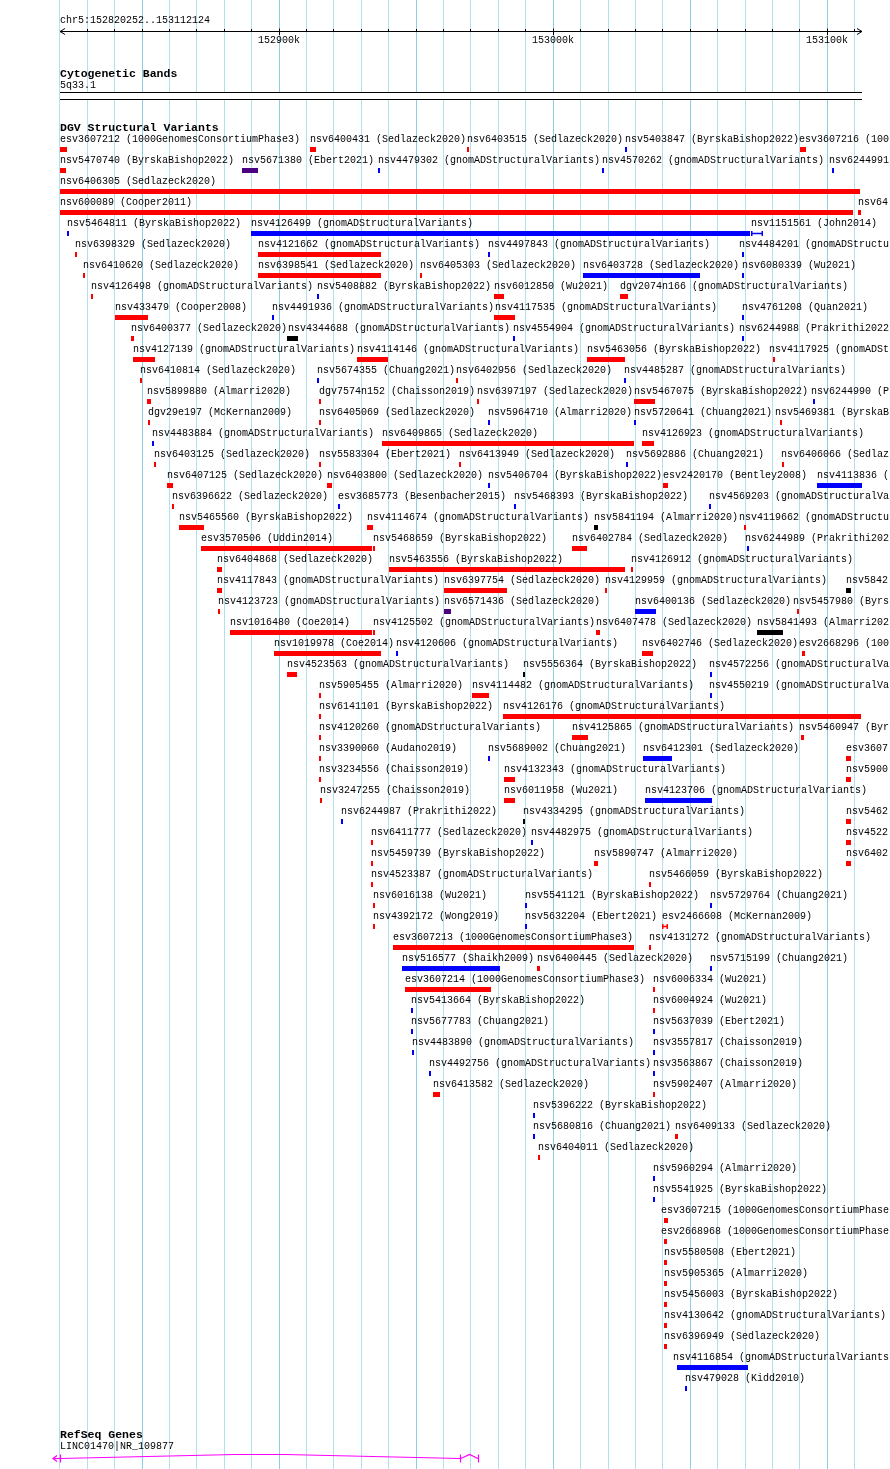  I want to click on variant-label: nsv5466059 (ByrskaBishop2022), so click(736, 875).